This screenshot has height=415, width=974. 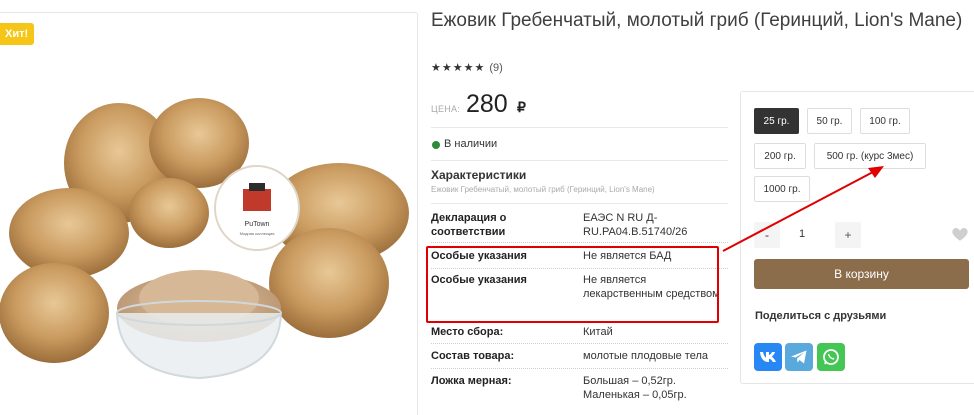 What do you see at coordinates (199, 325) in the screenshot?
I see `powder-bowl` at bounding box center [199, 325].